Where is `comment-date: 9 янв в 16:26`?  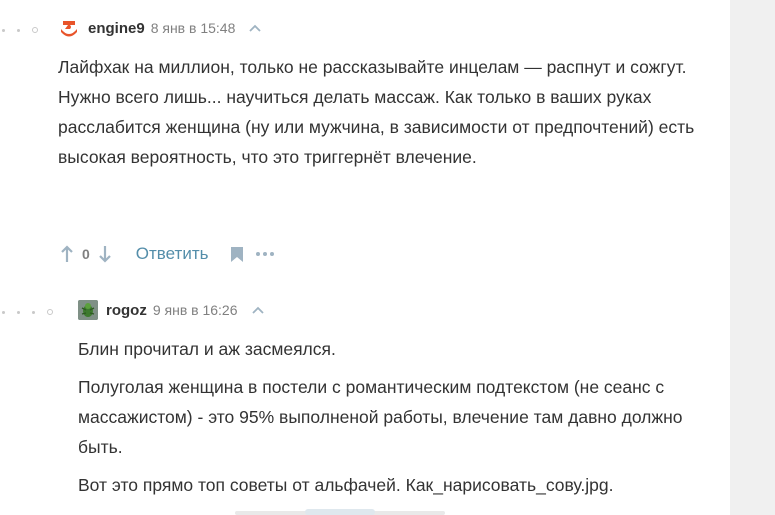 comment-date: 9 янв в 16:26 is located at coordinates (195, 310).